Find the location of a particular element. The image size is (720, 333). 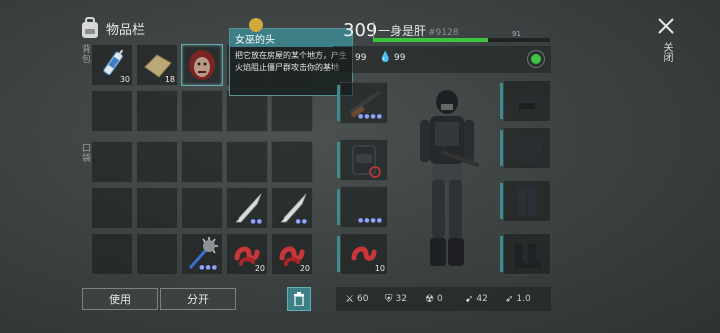

vitals-row: 99 💧 99 is located at coordinates (442, 59).